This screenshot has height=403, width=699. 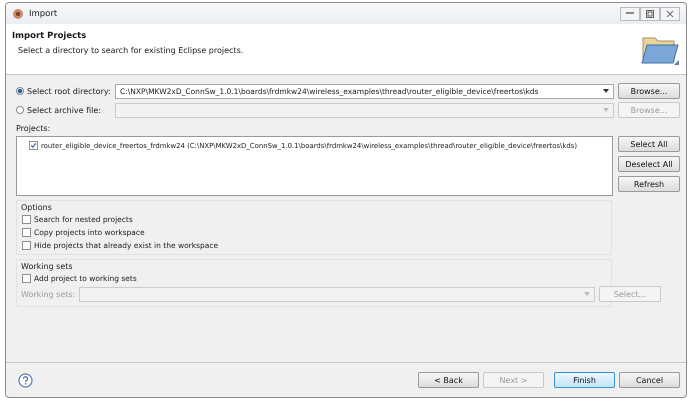 What do you see at coordinates (48, 294) in the screenshot?
I see `field-label: Working sets:` at bounding box center [48, 294].